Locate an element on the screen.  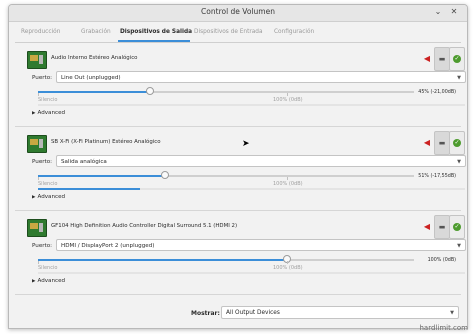
close-button: ✕ is located at coordinates (454, 12).